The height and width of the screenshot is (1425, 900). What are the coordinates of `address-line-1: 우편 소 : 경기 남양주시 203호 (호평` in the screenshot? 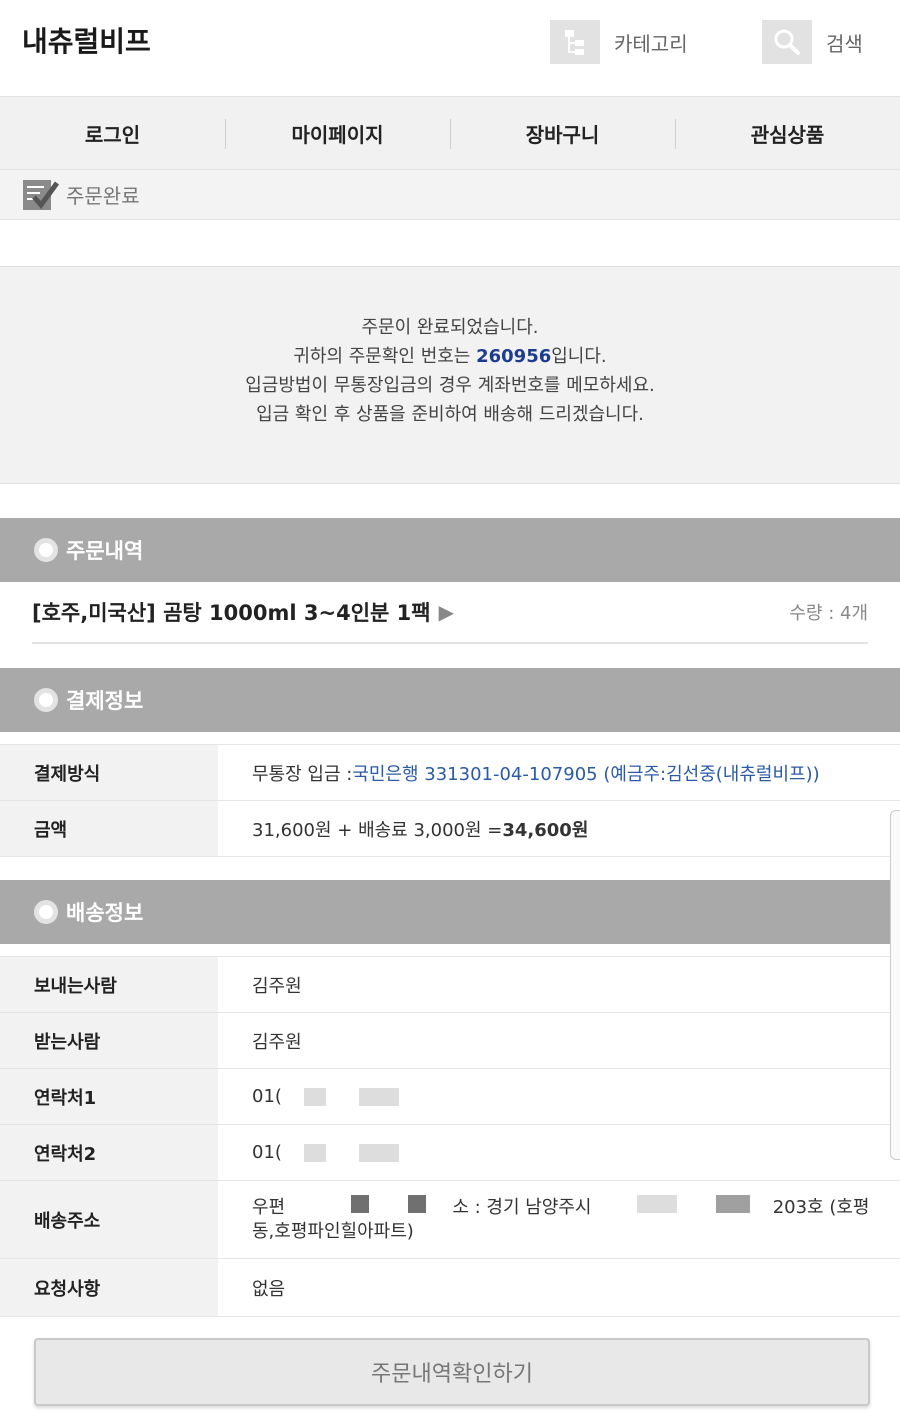 It's located at (560, 1207).